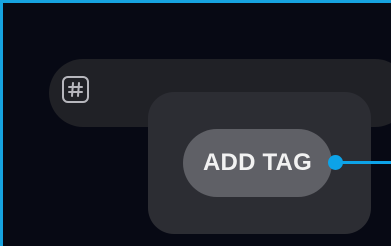 This screenshot has height=246, width=391. Describe the element at coordinates (75, 89) in the screenshot. I see `hash-icon` at that location.